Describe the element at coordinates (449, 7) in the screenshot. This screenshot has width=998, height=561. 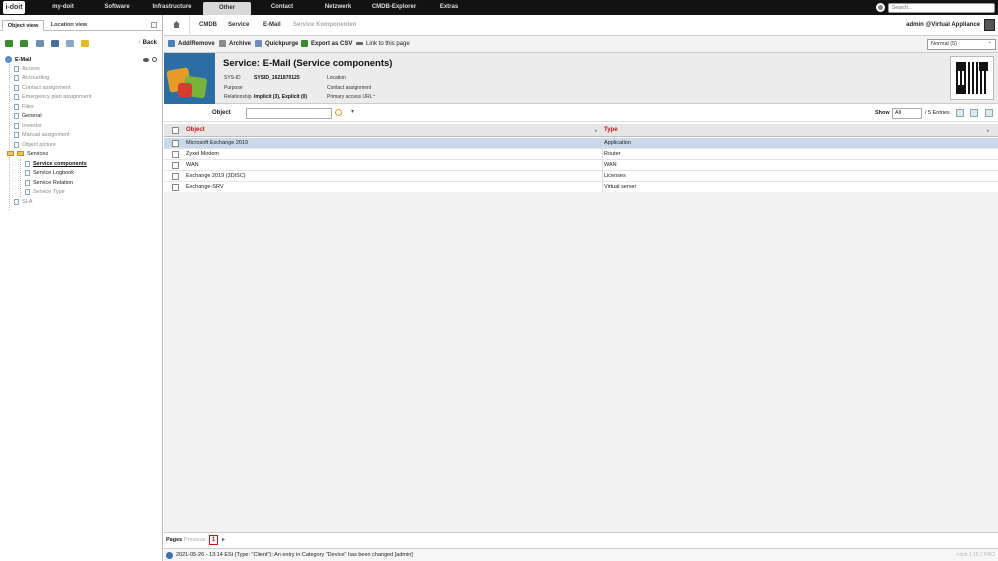
I see `nav-item-extras: Extras` at that location.